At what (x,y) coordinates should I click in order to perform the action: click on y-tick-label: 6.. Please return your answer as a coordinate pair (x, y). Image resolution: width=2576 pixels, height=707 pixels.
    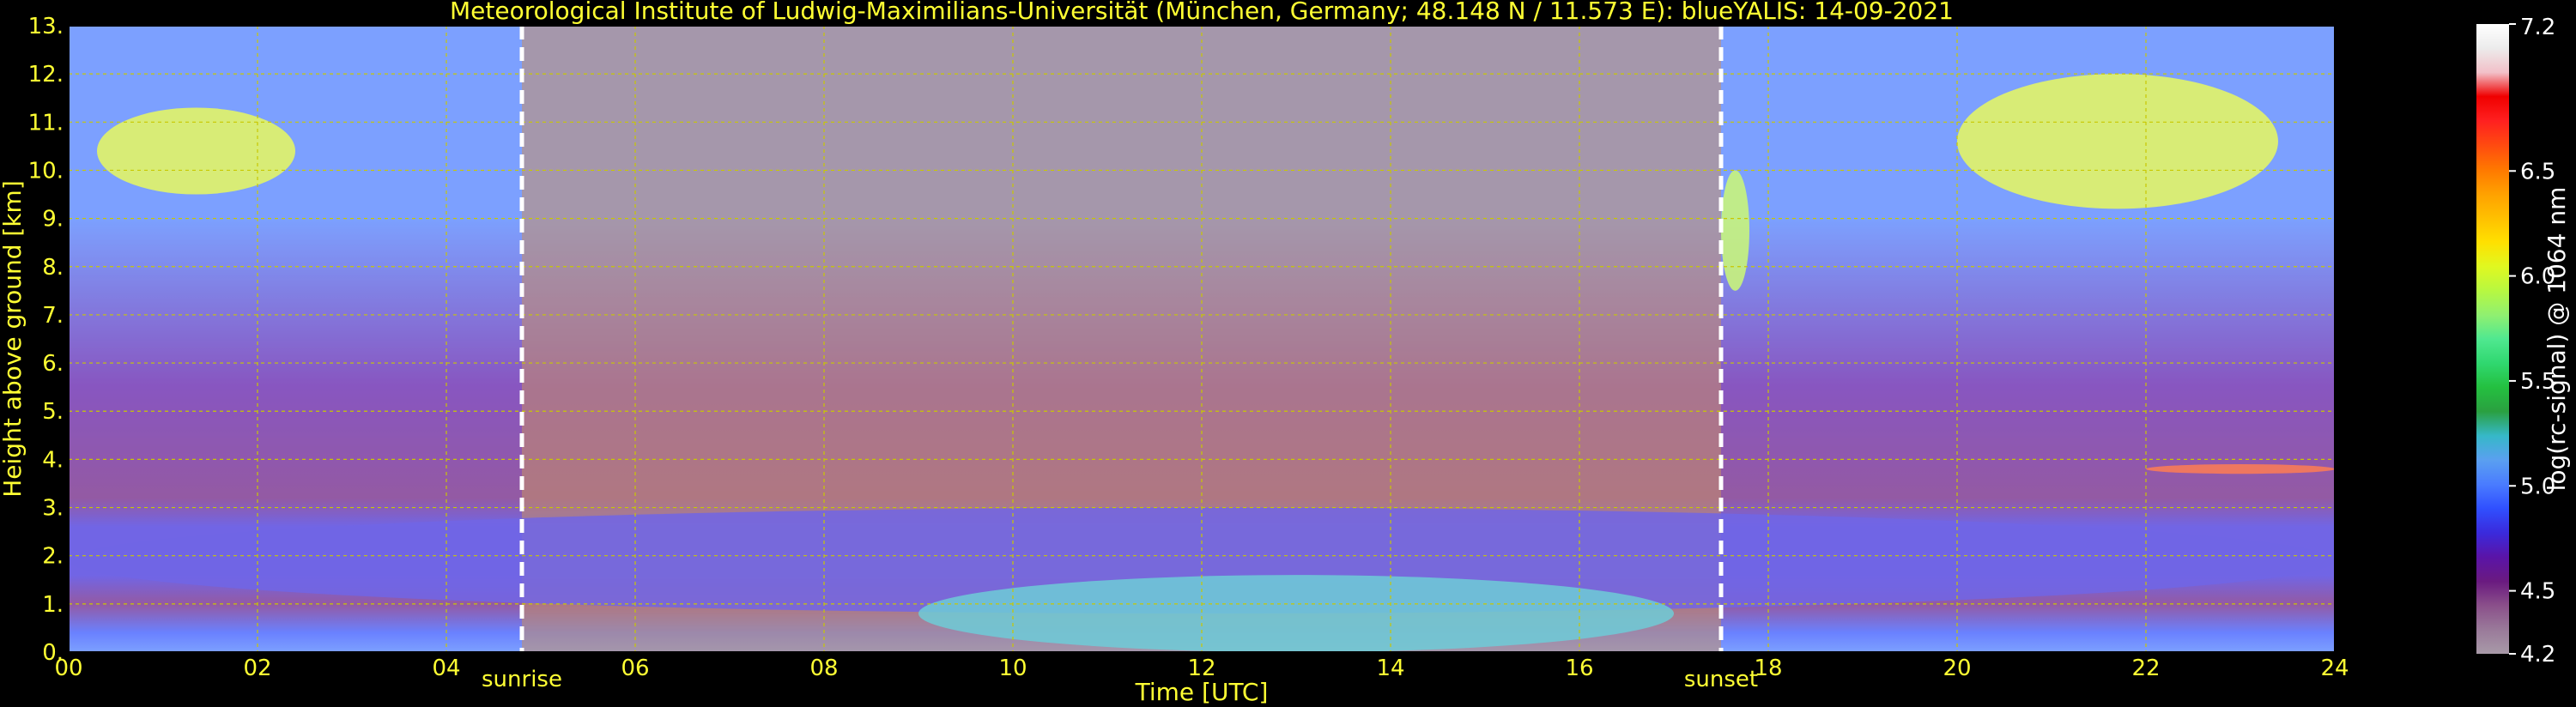
    Looking at the image, I should click on (53, 364).